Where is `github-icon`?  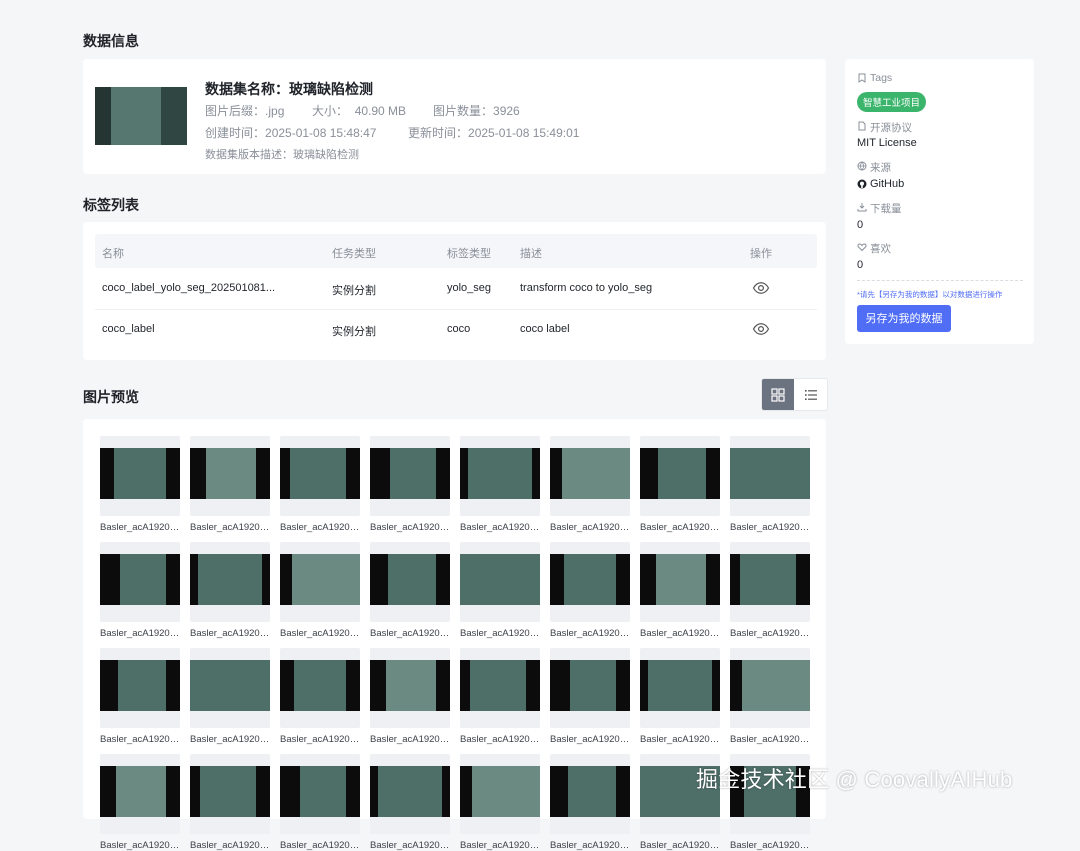 github-icon is located at coordinates (862, 184).